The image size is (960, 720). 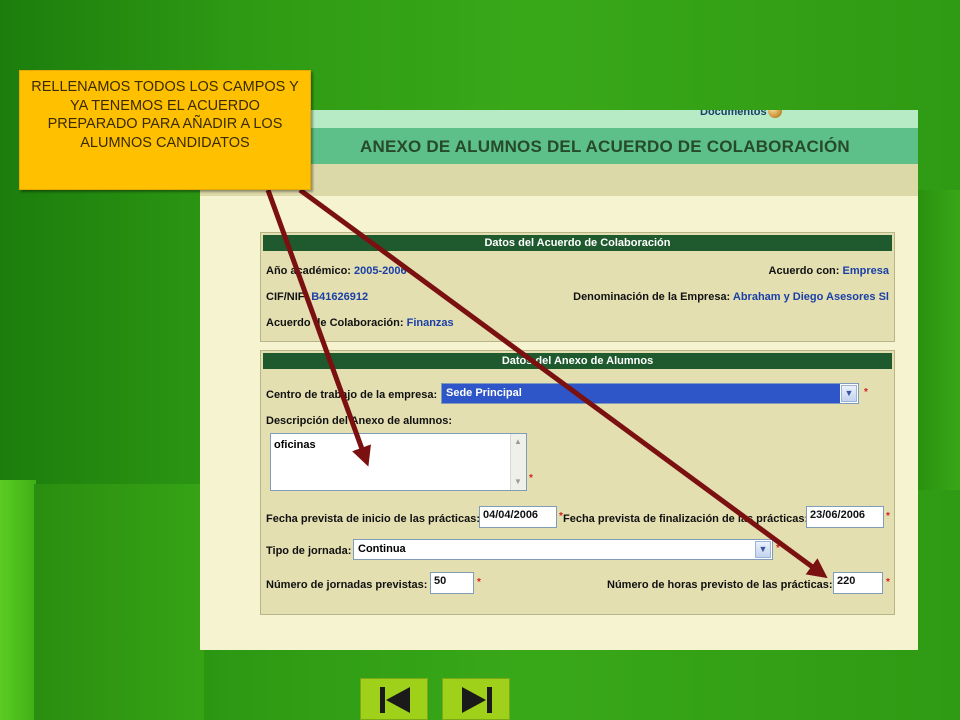 I want to click on num-horas-input: 220, so click(x=858, y=583).